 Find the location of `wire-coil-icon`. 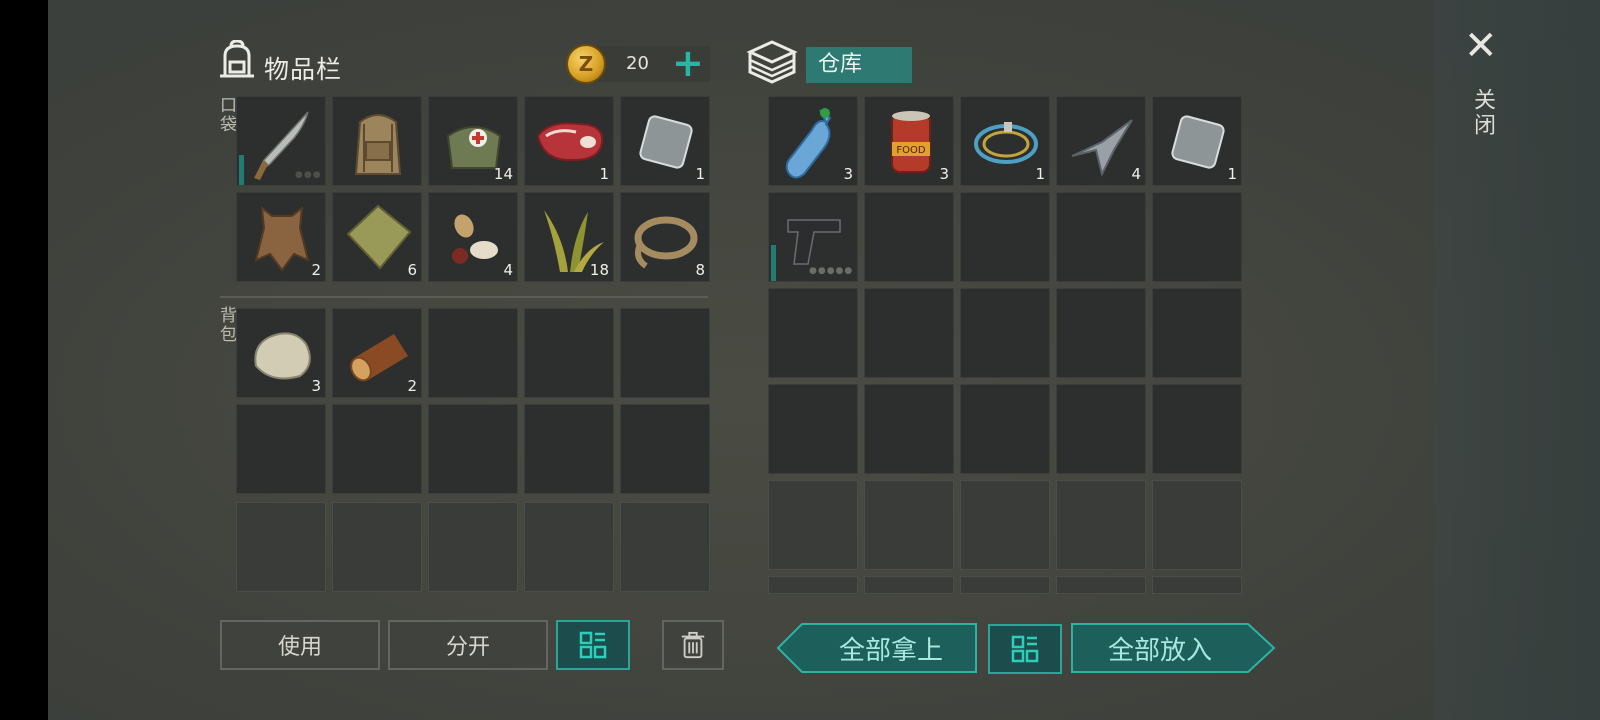

wire-coil-icon is located at coordinates (1006, 143).